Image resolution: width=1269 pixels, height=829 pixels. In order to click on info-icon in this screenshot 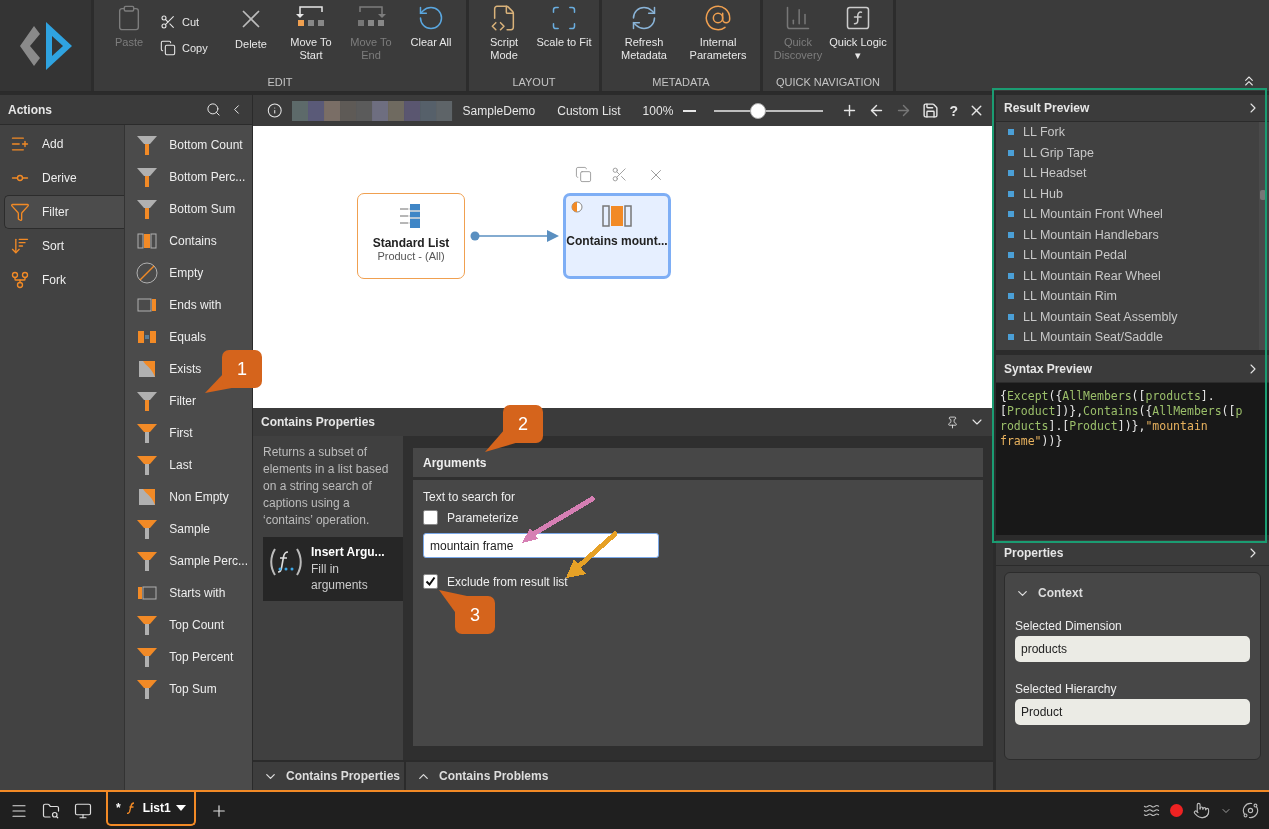, I will do `click(275, 110)`.